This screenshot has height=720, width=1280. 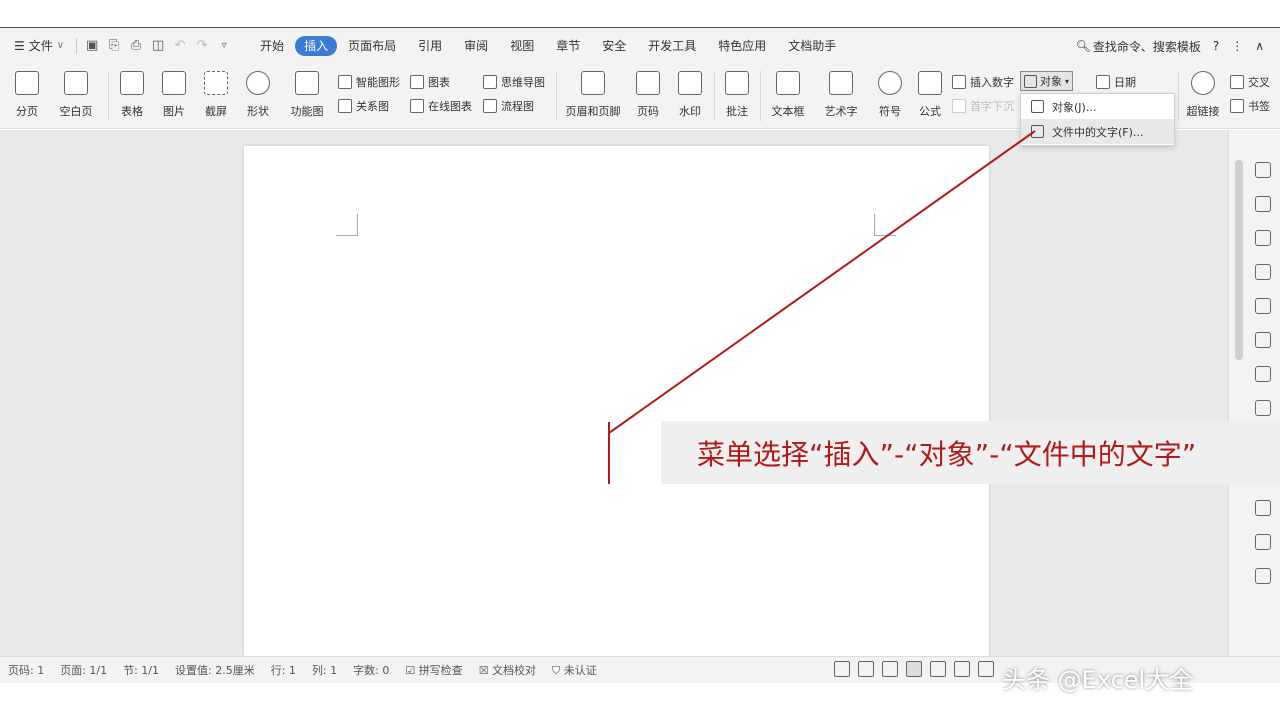 What do you see at coordinates (890, 91) in the screenshot?
I see `symbol-button: 符号` at bounding box center [890, 91].